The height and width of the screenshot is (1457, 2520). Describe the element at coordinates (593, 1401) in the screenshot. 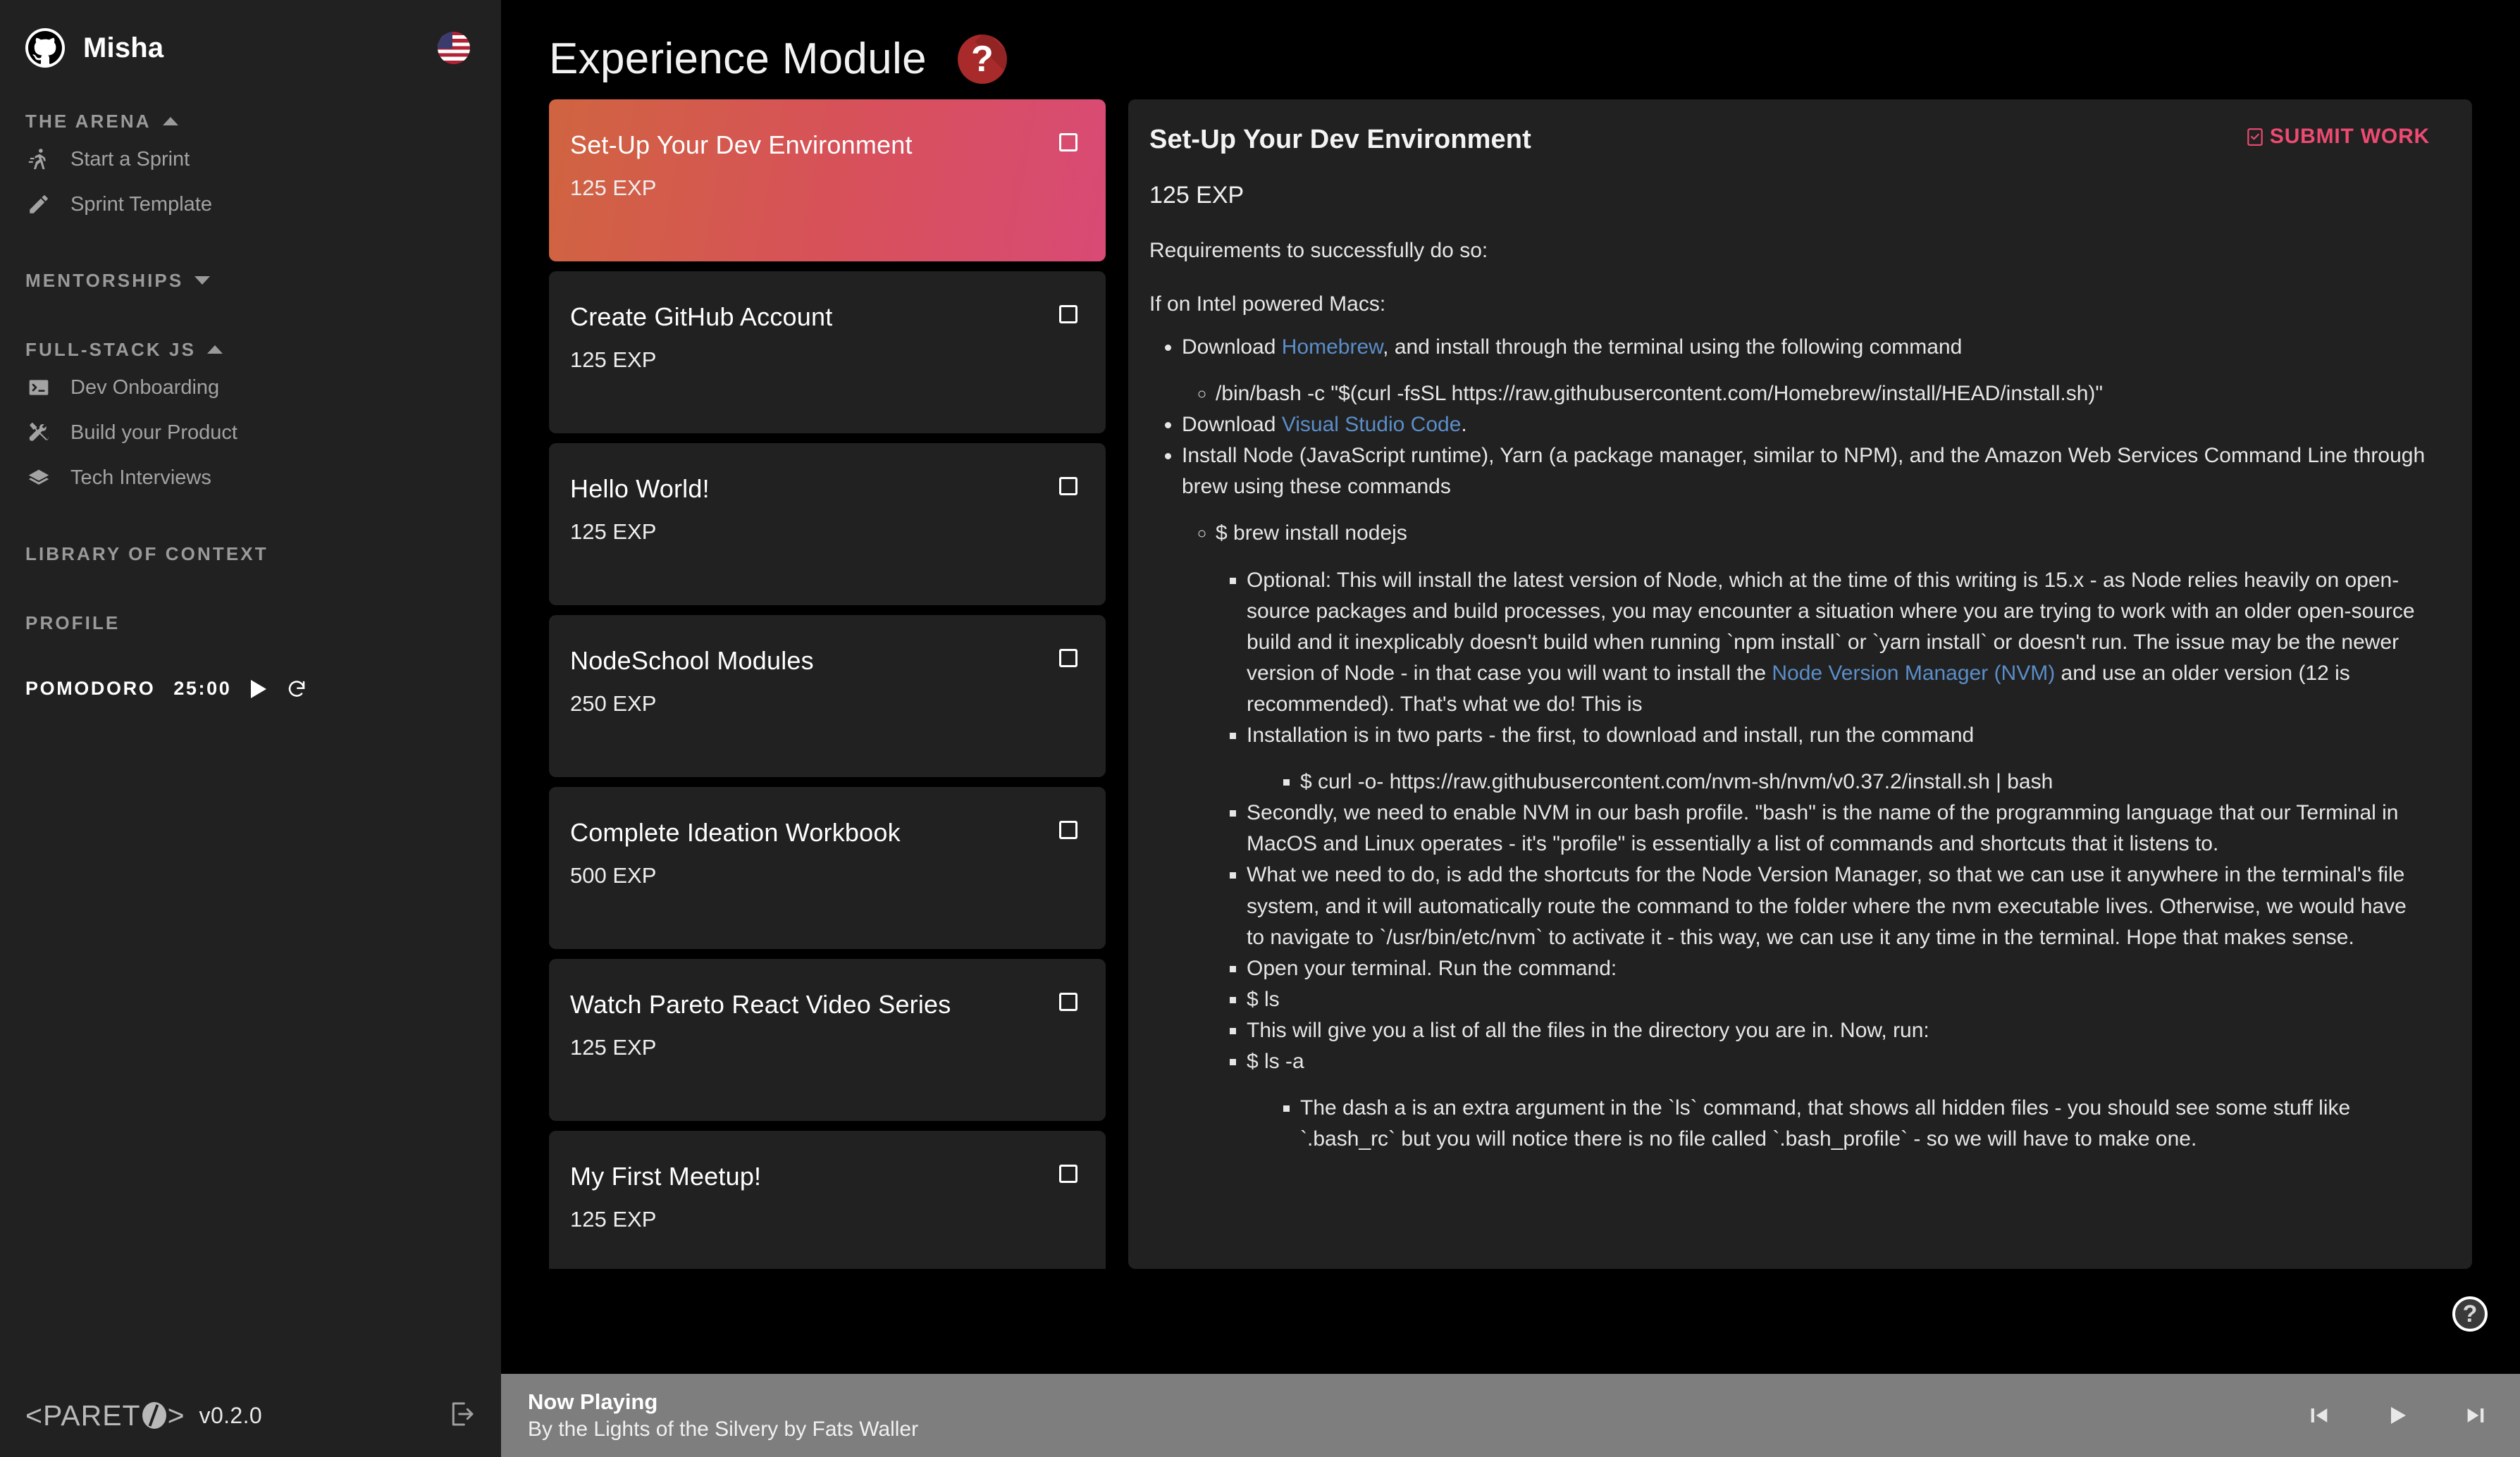

I see `now-playing-label: Now Playing` at that location.